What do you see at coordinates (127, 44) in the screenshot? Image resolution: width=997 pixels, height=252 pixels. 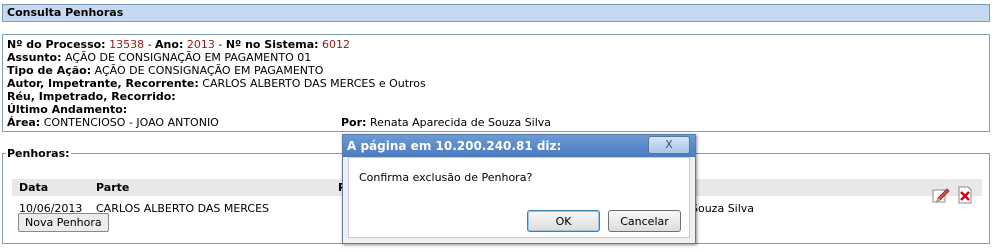 I see `process-value: 13538` at bounding box center [127, 44].